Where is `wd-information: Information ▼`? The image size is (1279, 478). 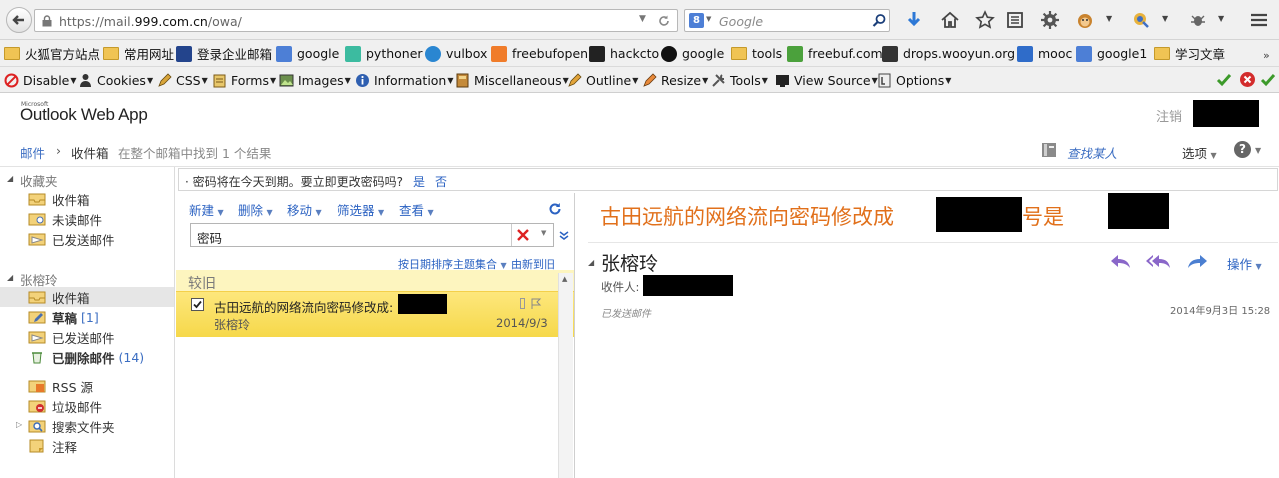
wd-information: Information ▼ is located at coordinates (404, 80).